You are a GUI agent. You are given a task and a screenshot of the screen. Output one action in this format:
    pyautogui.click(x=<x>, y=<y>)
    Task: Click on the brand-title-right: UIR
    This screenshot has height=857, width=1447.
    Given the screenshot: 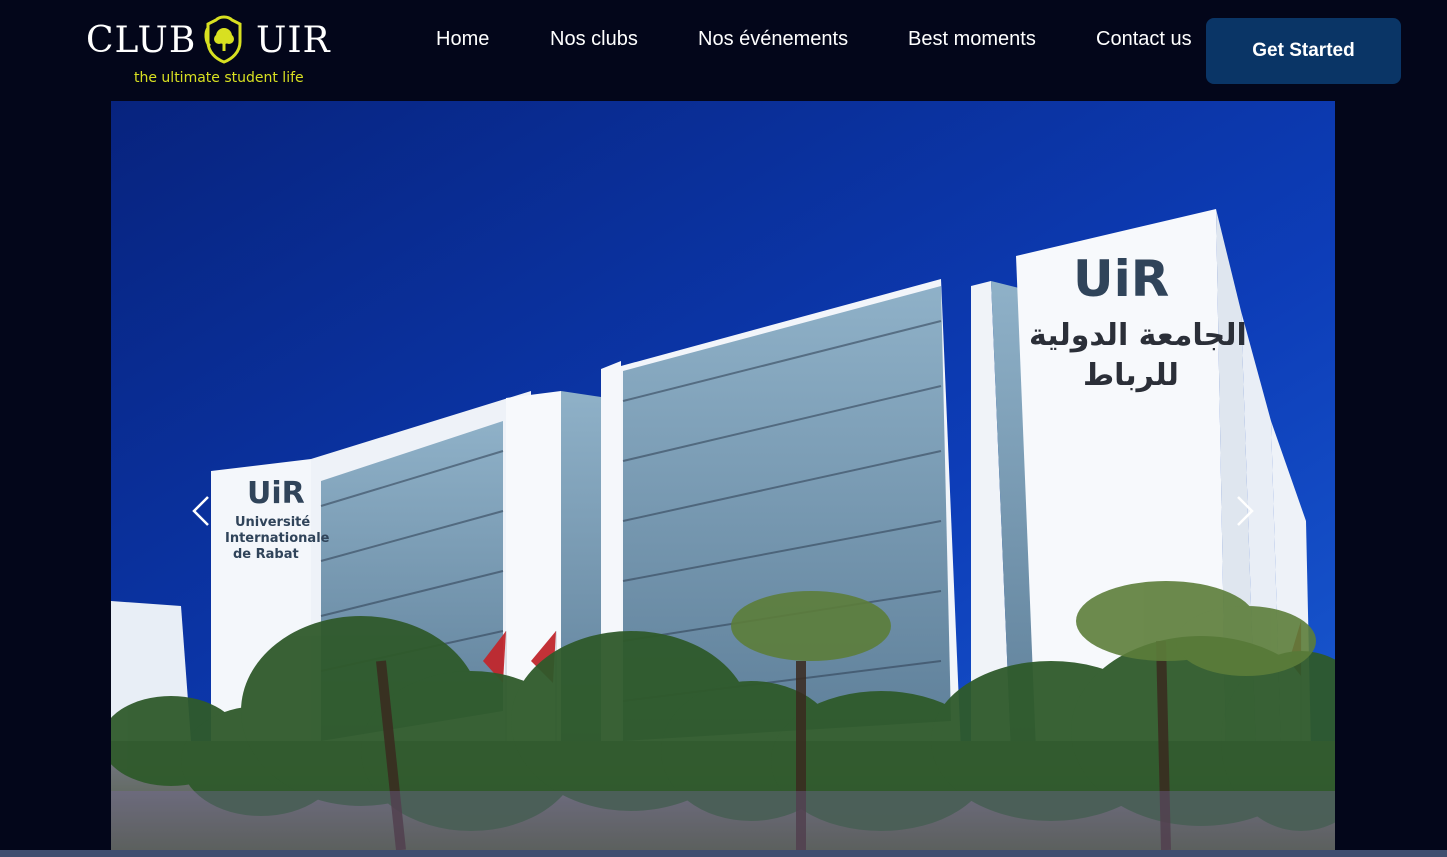 What is the action you would take?
    pyautogui.click(x=293, y=40)
    